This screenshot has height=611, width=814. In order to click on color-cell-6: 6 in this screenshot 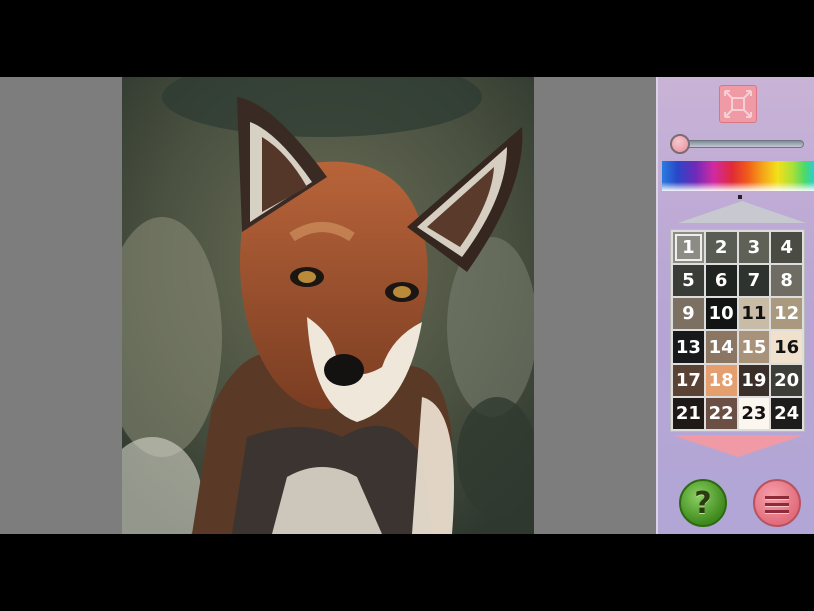, I will do `click(721, 281)`.